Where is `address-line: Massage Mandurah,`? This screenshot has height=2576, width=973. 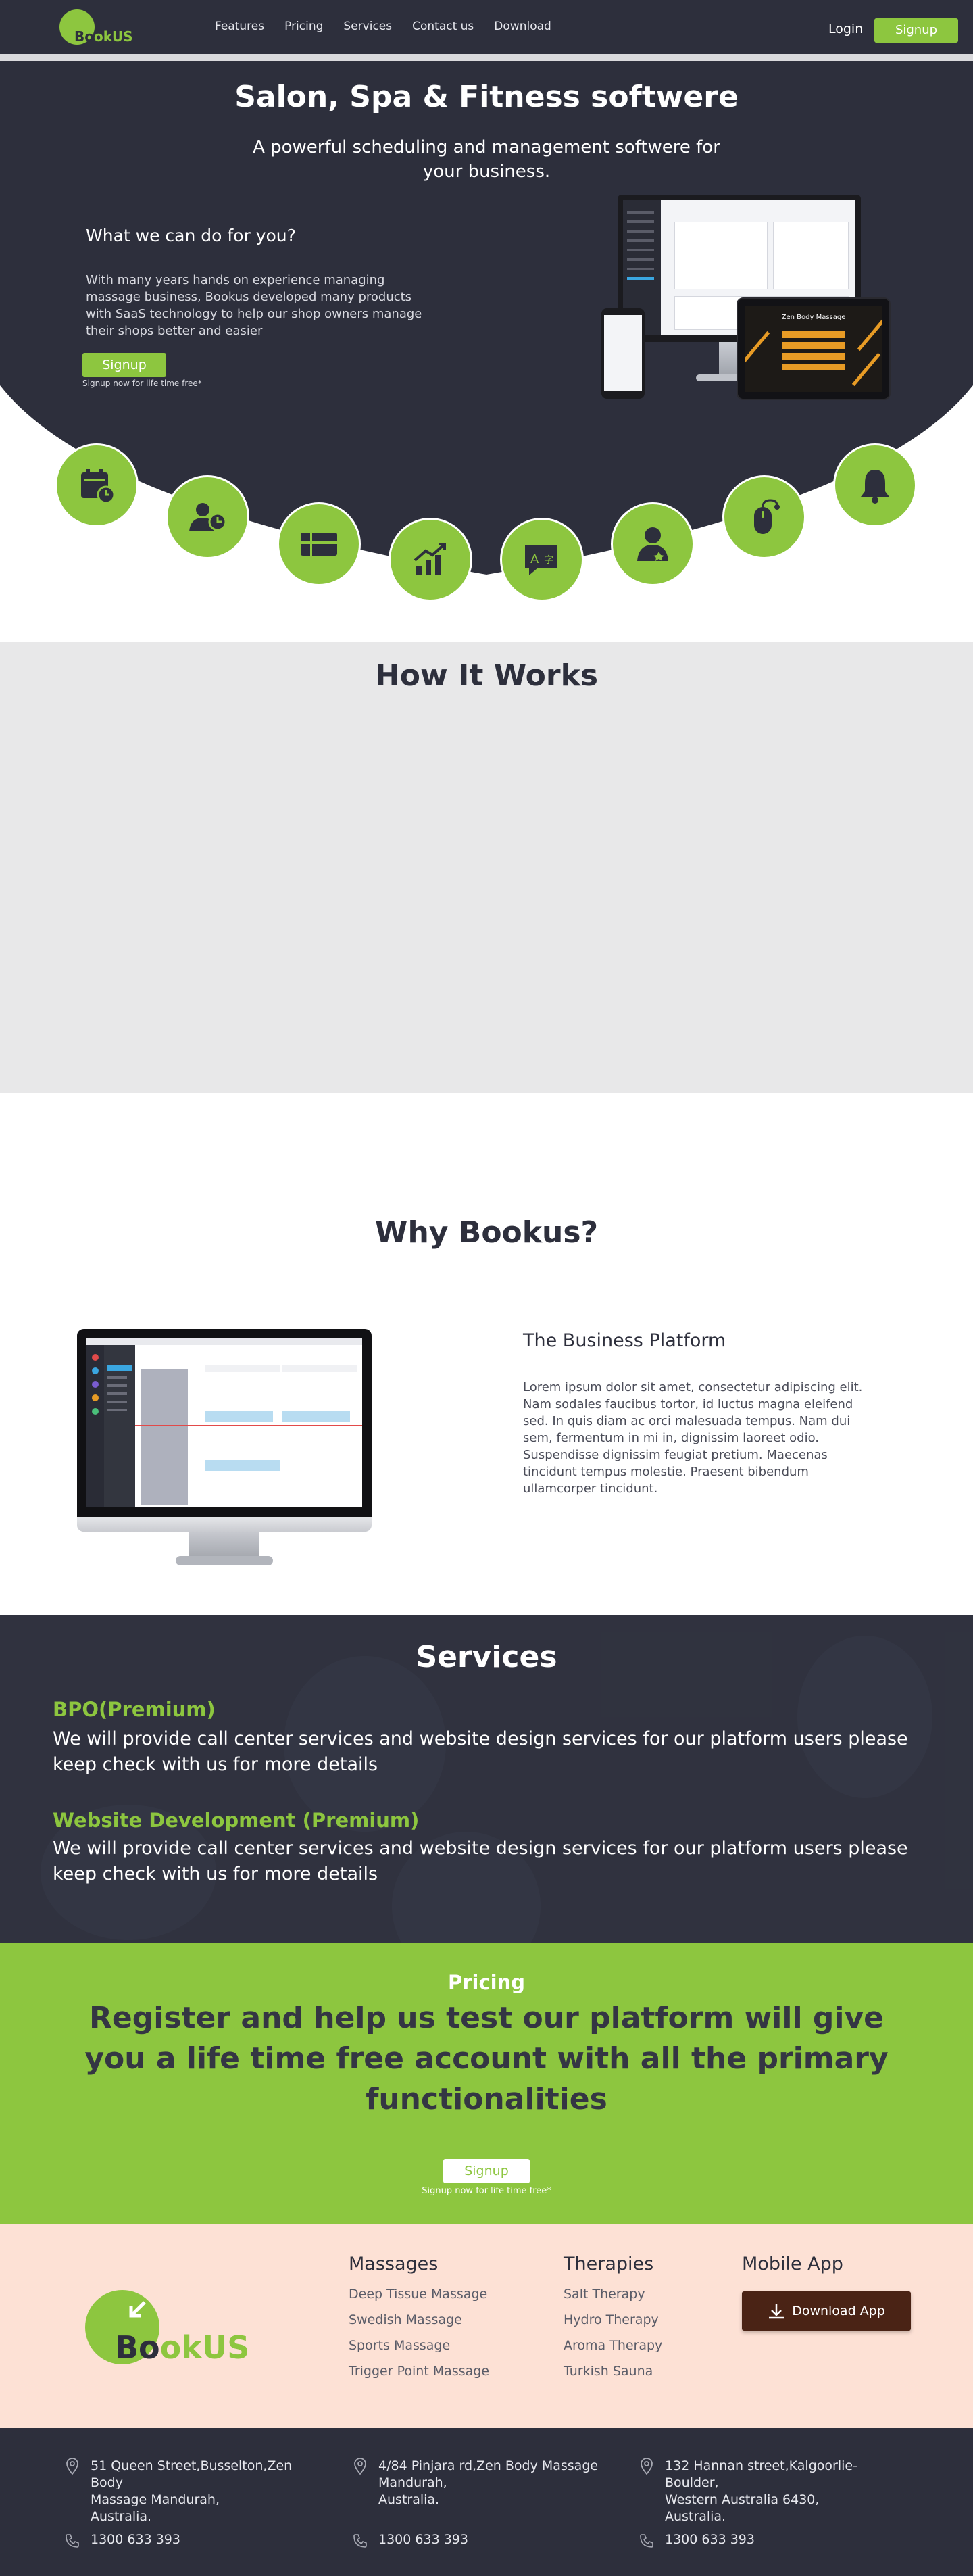 address-line: Massage Mandurah, is located at coordinates (155, 2499).